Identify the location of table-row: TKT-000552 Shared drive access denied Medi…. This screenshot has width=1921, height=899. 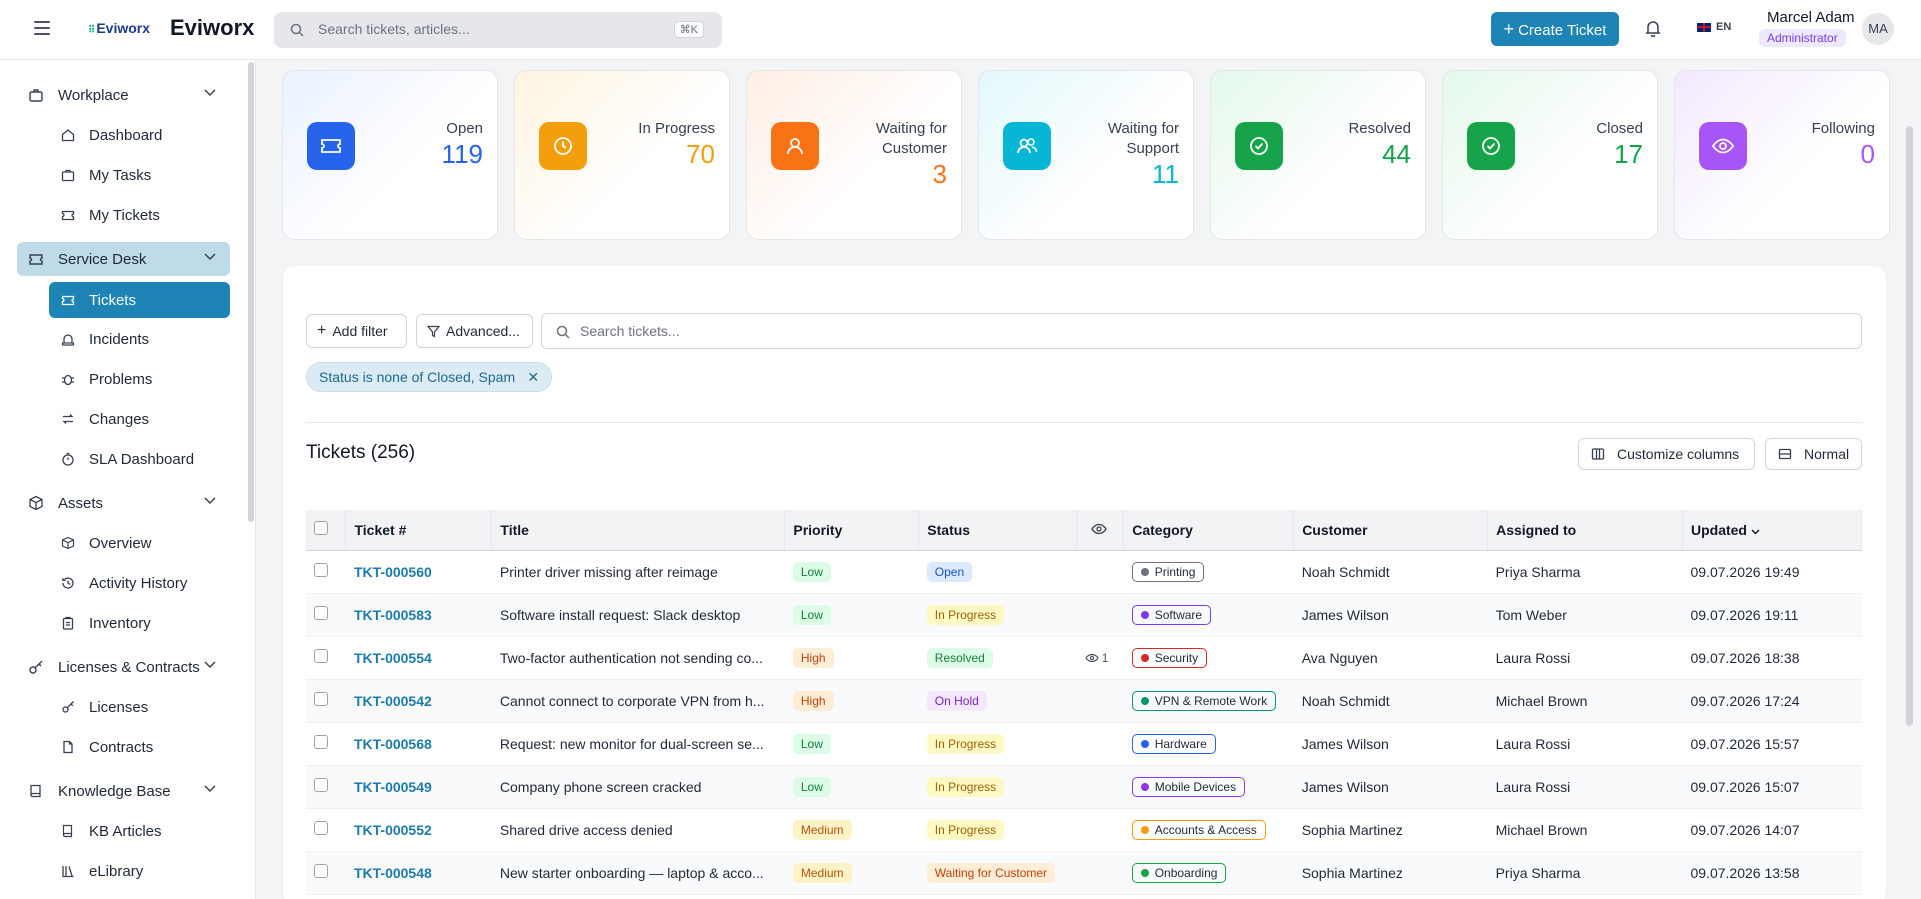
(1084, 829).